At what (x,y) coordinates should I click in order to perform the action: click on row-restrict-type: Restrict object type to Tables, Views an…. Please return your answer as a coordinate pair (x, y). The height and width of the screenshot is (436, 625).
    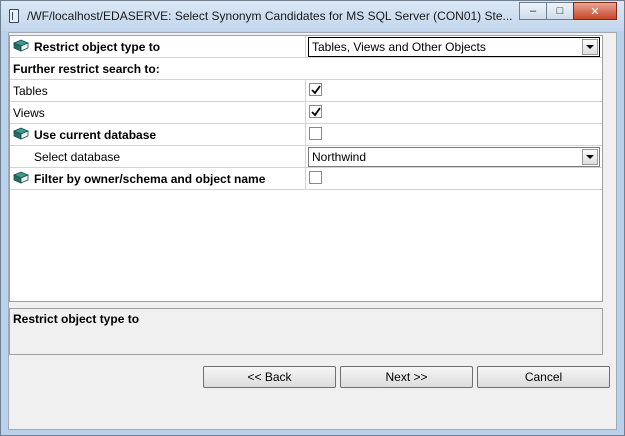
    Looking at the image, I should click on (306, 47).